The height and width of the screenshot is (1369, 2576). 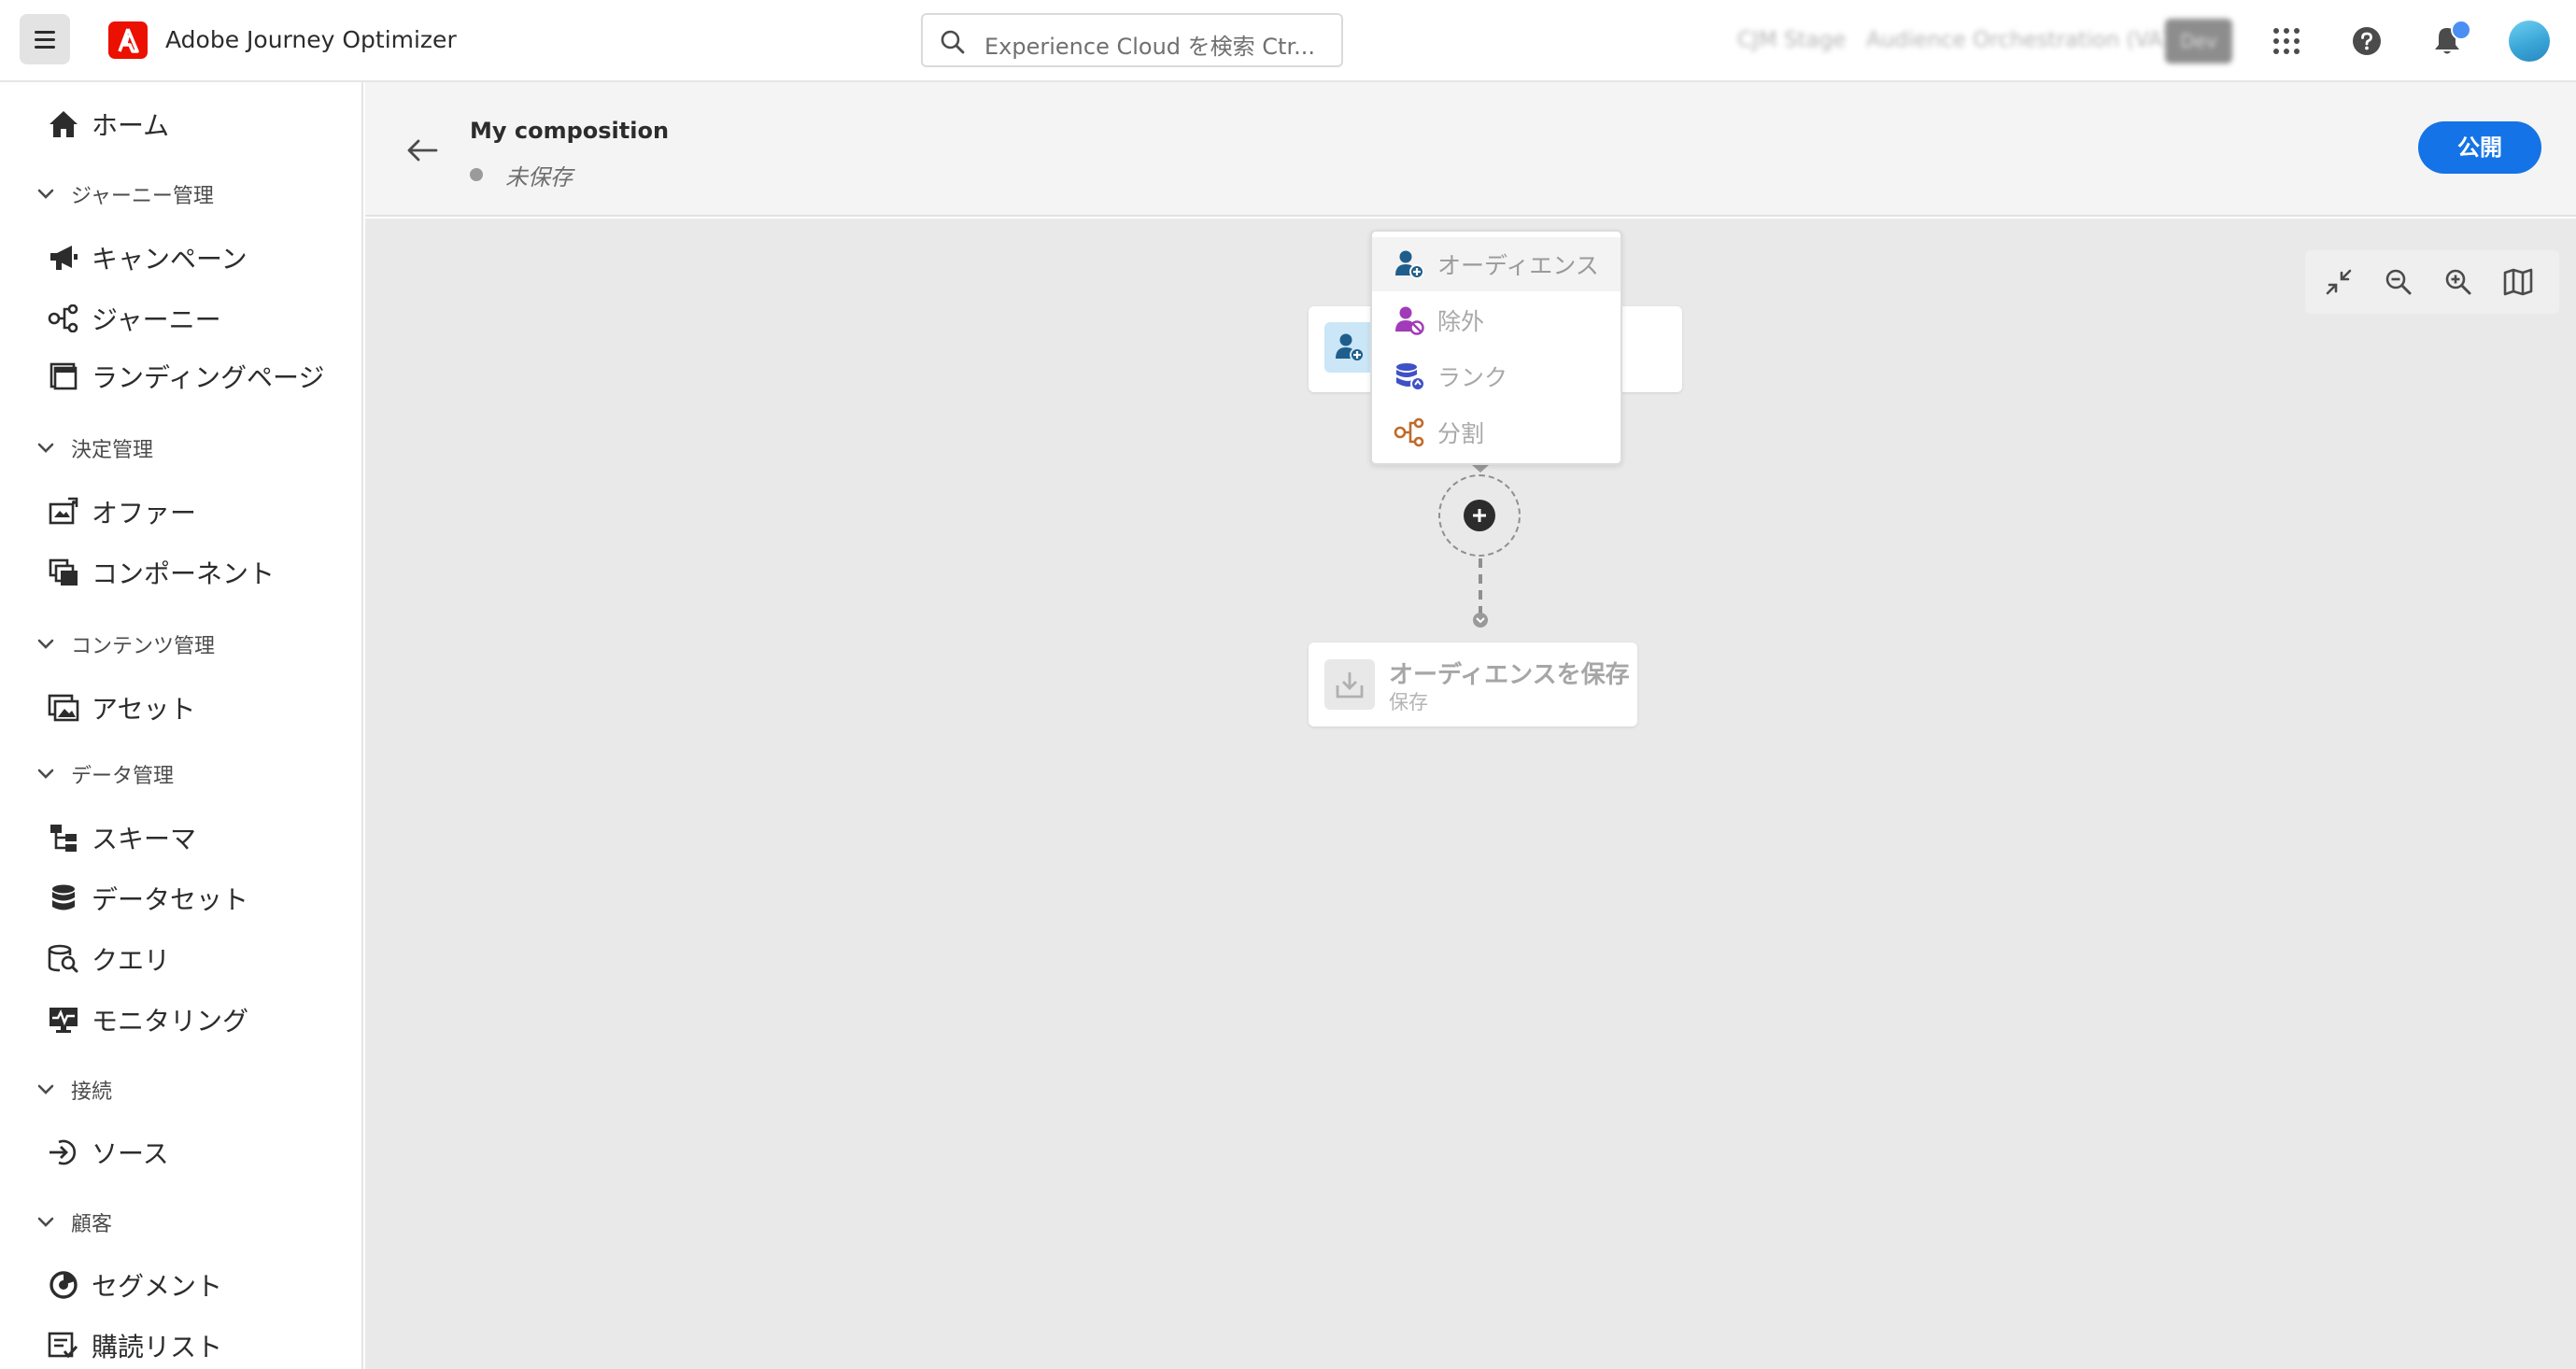 I want to click on zoom-out-icon, so click(x=2398, y=282).